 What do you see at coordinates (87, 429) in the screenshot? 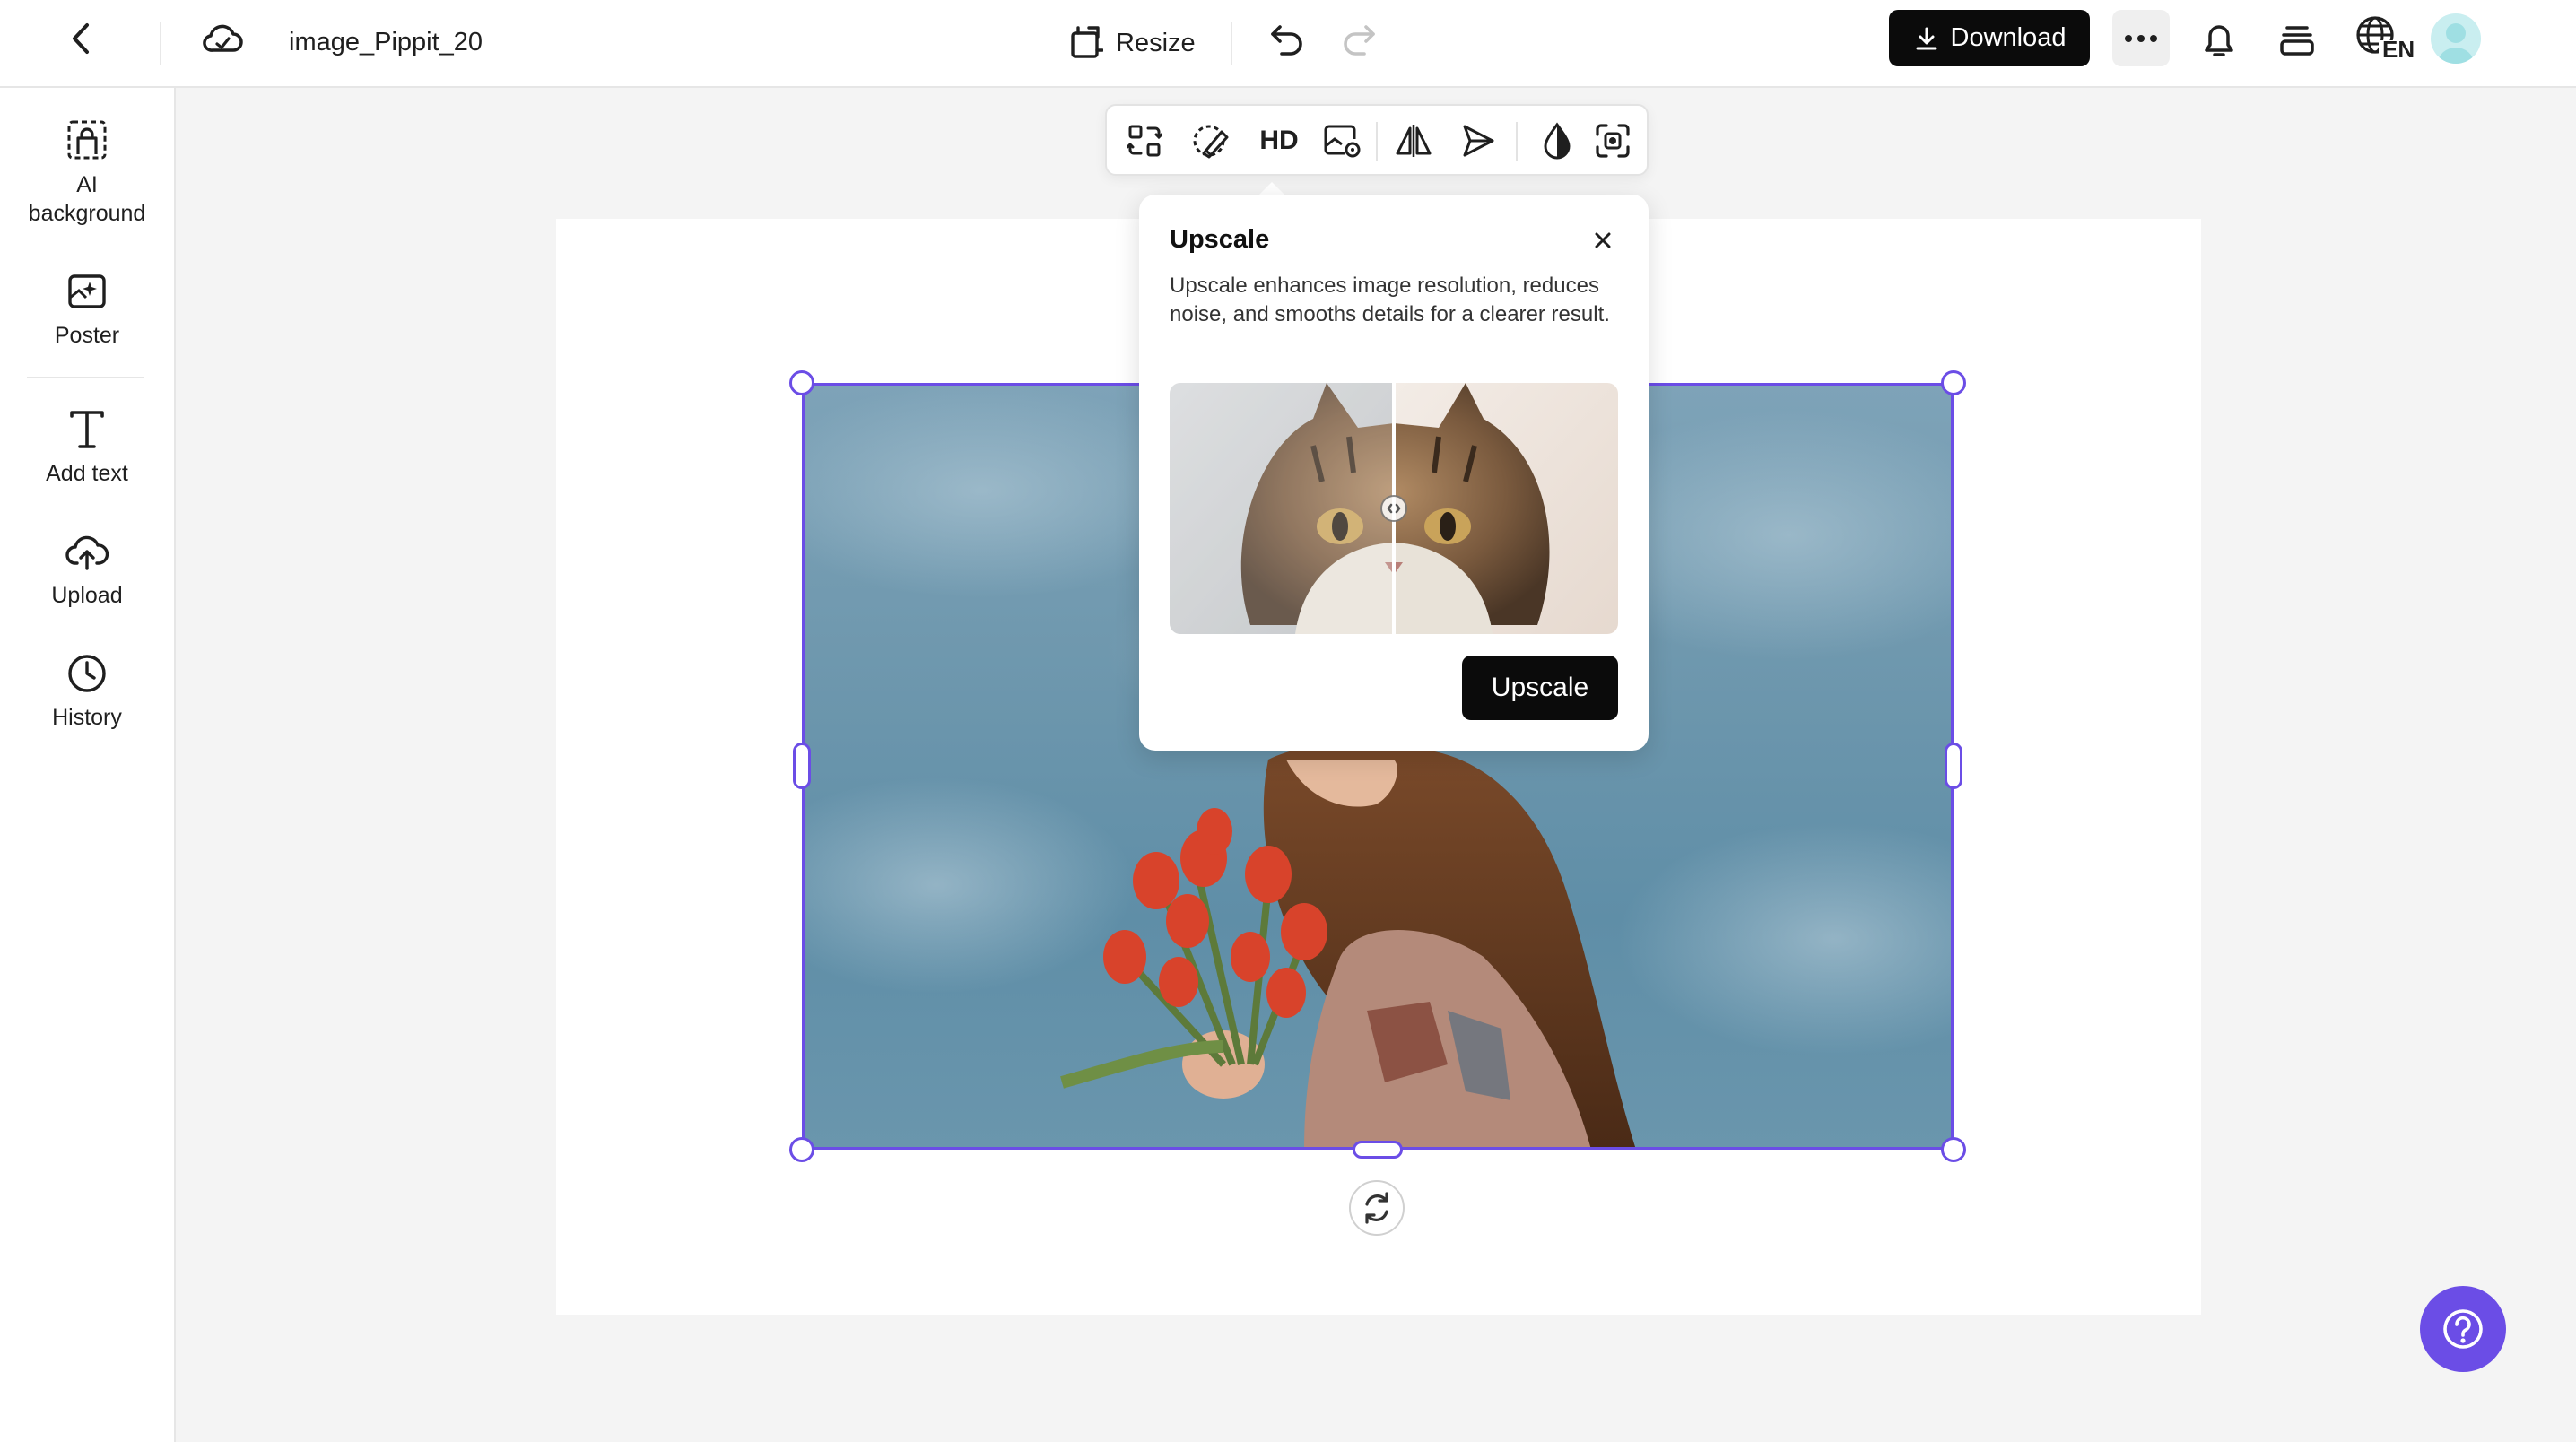
I see `text-icon` at bounding box center [87, 429].